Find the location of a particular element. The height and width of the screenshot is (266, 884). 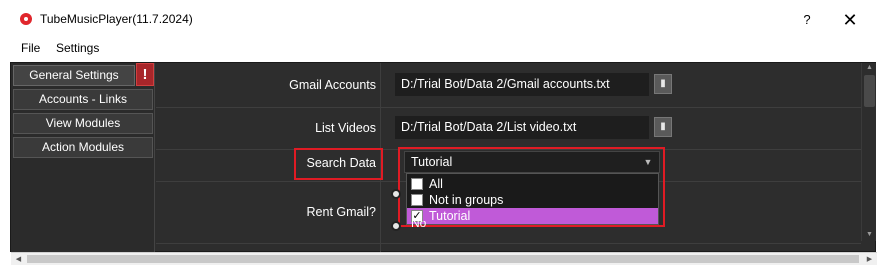

sidebar-item-action-modules: Action Modules is located at coordinates (83, 147).